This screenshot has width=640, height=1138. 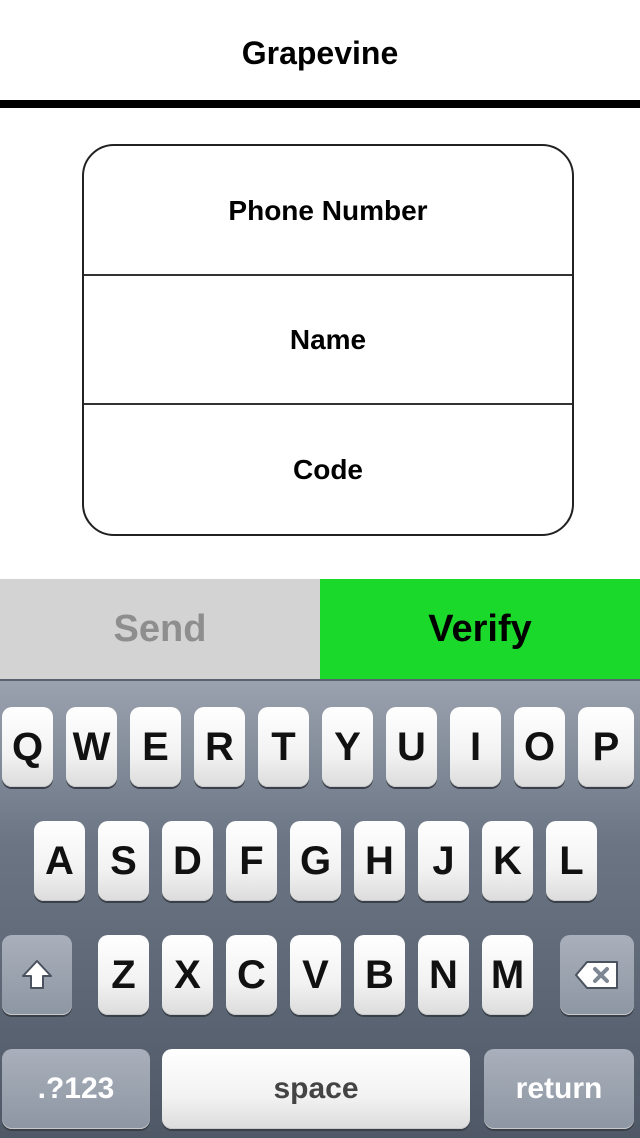 What do you see at coordinates (443, 861) in the screenshot?
I see `key-j: J` at bounding box center [443, 861].